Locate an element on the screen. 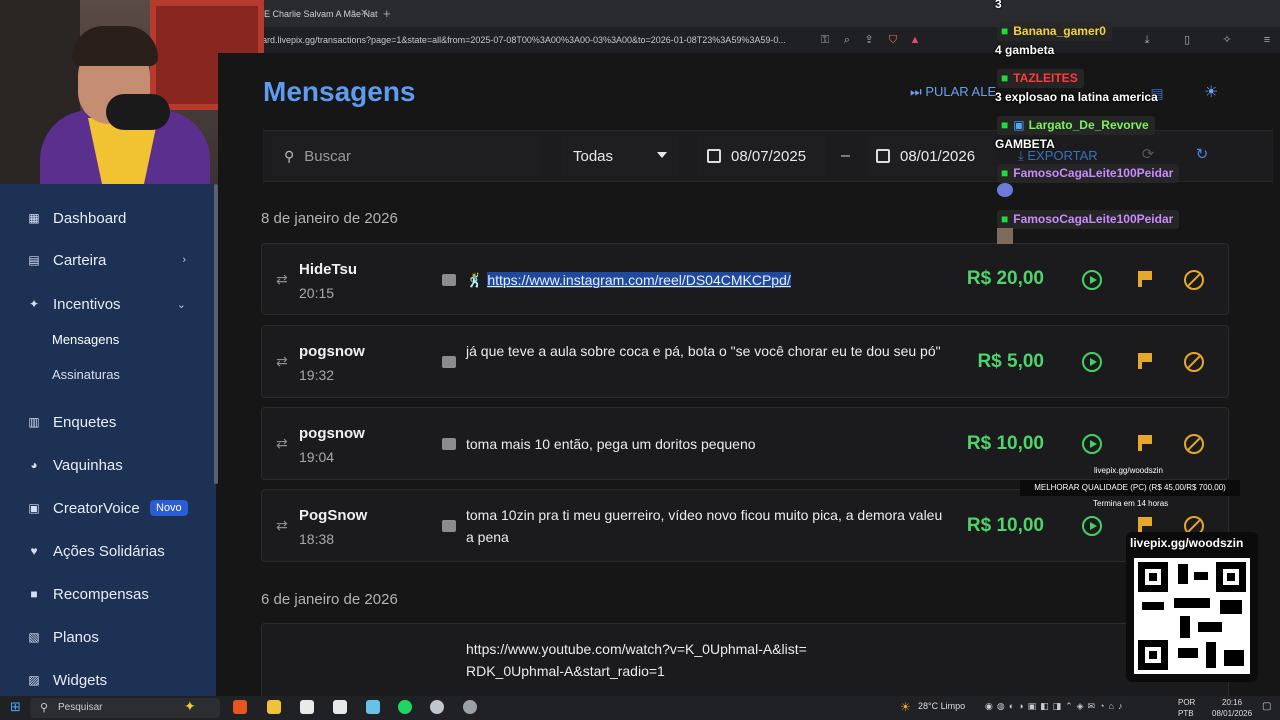 Image resolution: width=1280 pixels, height=720 pixels. dashboard-icon: ▦ is located at coordinates (34, 218).